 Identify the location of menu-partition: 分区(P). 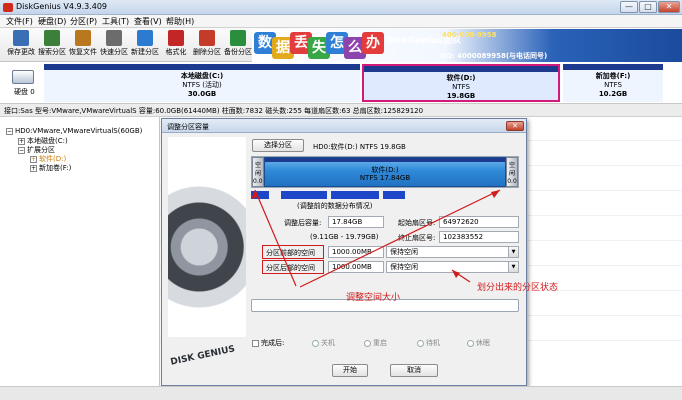
(83, 21).